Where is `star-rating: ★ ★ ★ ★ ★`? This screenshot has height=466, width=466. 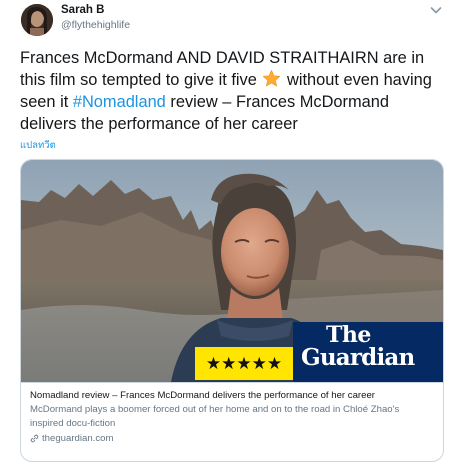 star-rating: ★ ★ ★ ★ ★ is located at coordinates (244, 363).